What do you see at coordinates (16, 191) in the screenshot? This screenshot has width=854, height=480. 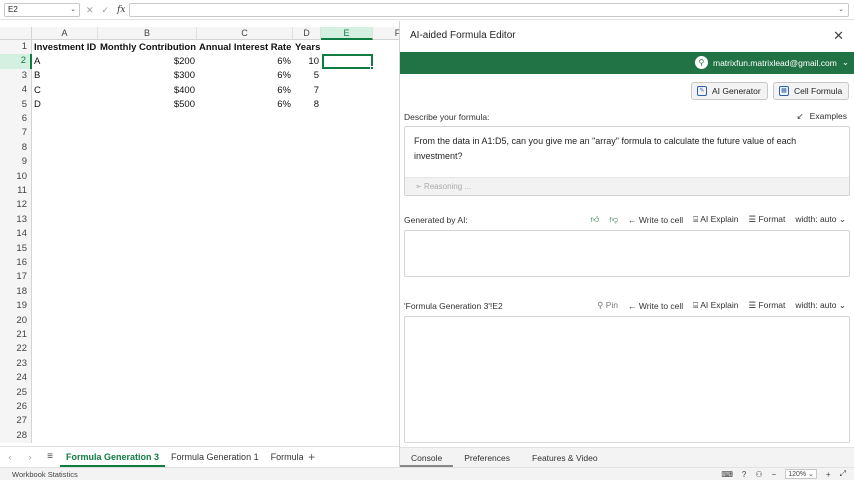 I see `row-header: 11` at bounding box center [16, 191].